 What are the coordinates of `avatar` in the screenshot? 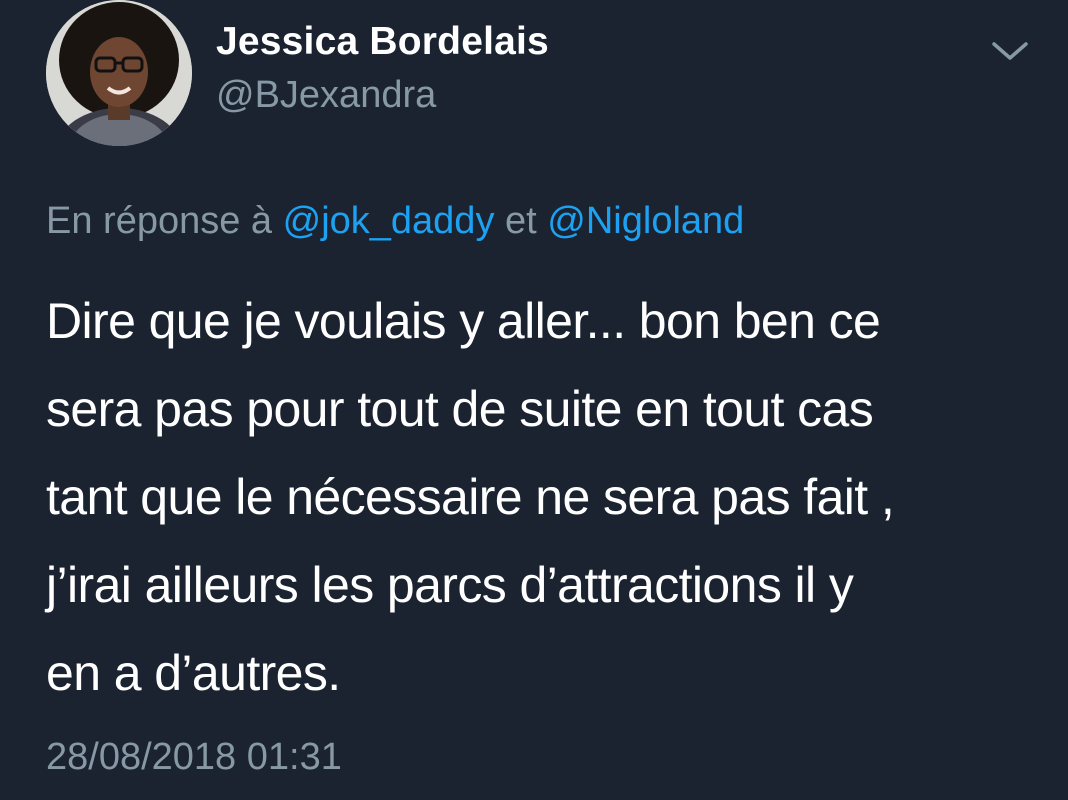 It's located at (119, 73).